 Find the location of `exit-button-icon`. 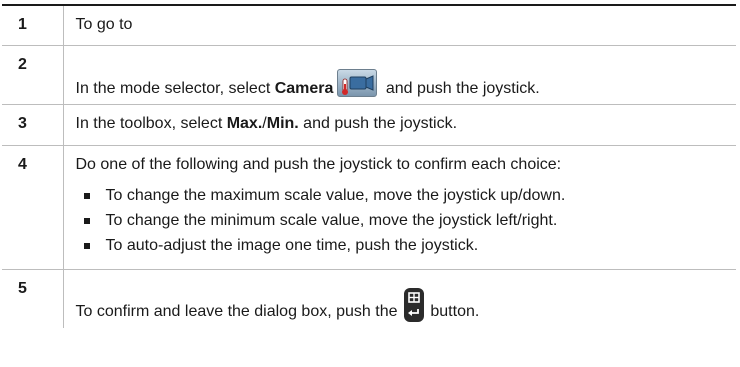

exit-button-icon is located at coordinates (413, 305).